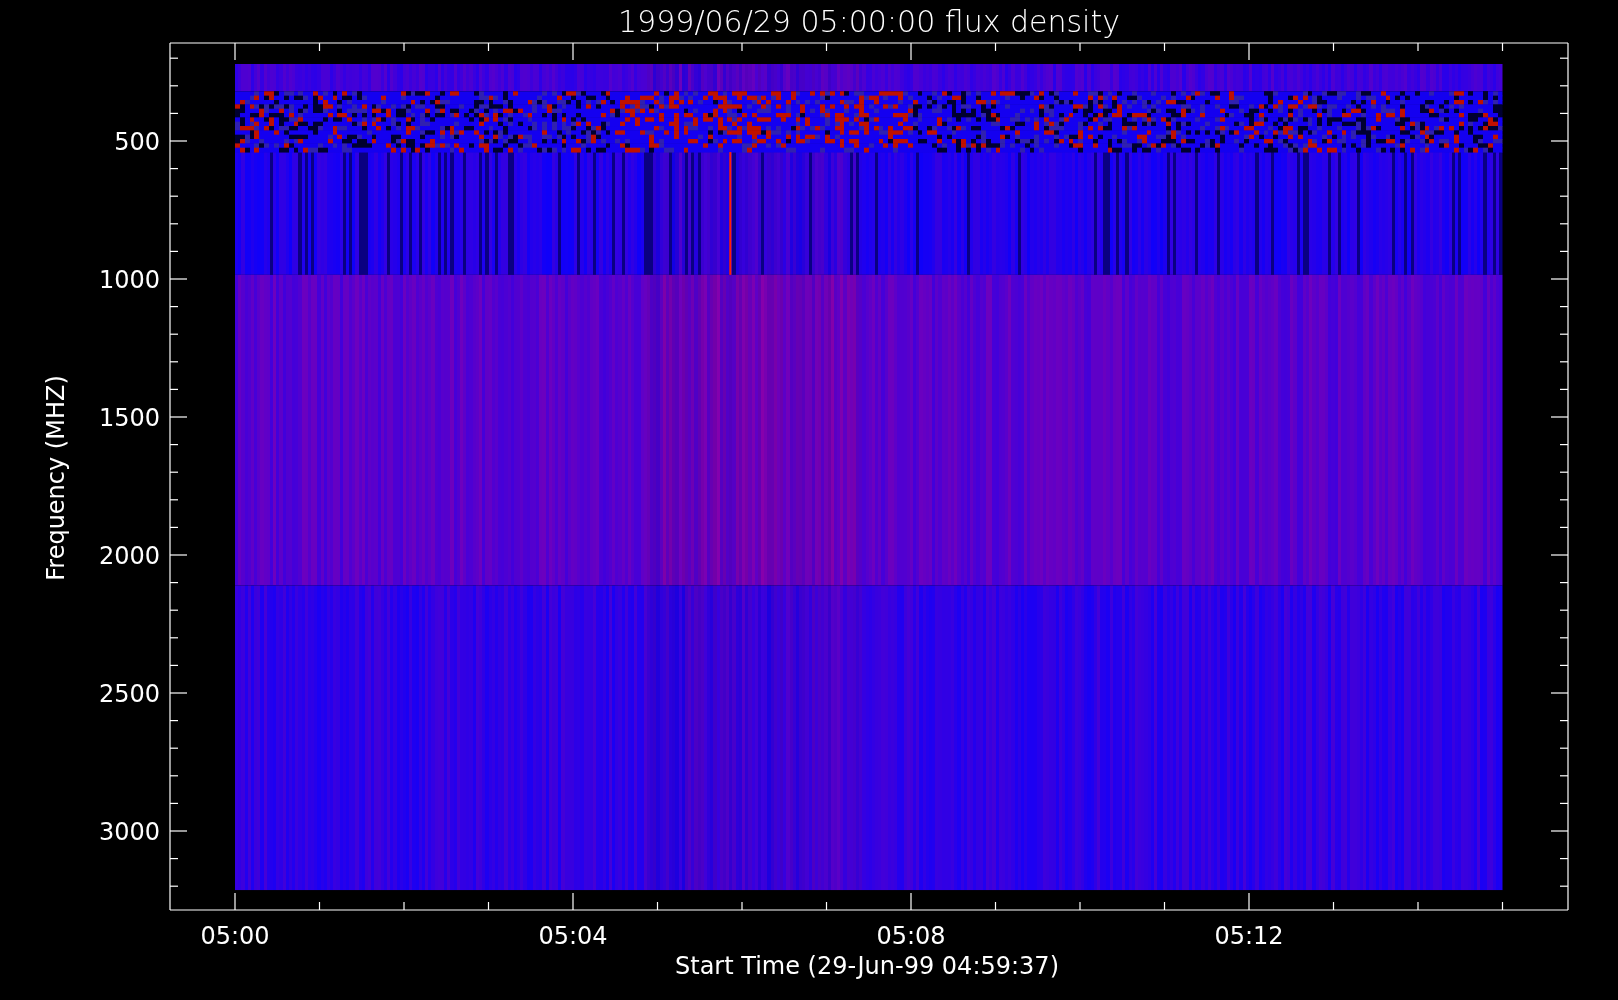 The width and height of the screenshot is (1618, 1000). I want to click on x-axis-label: Start Time (29-Jun-99 04:59:37), so click(867, 966).